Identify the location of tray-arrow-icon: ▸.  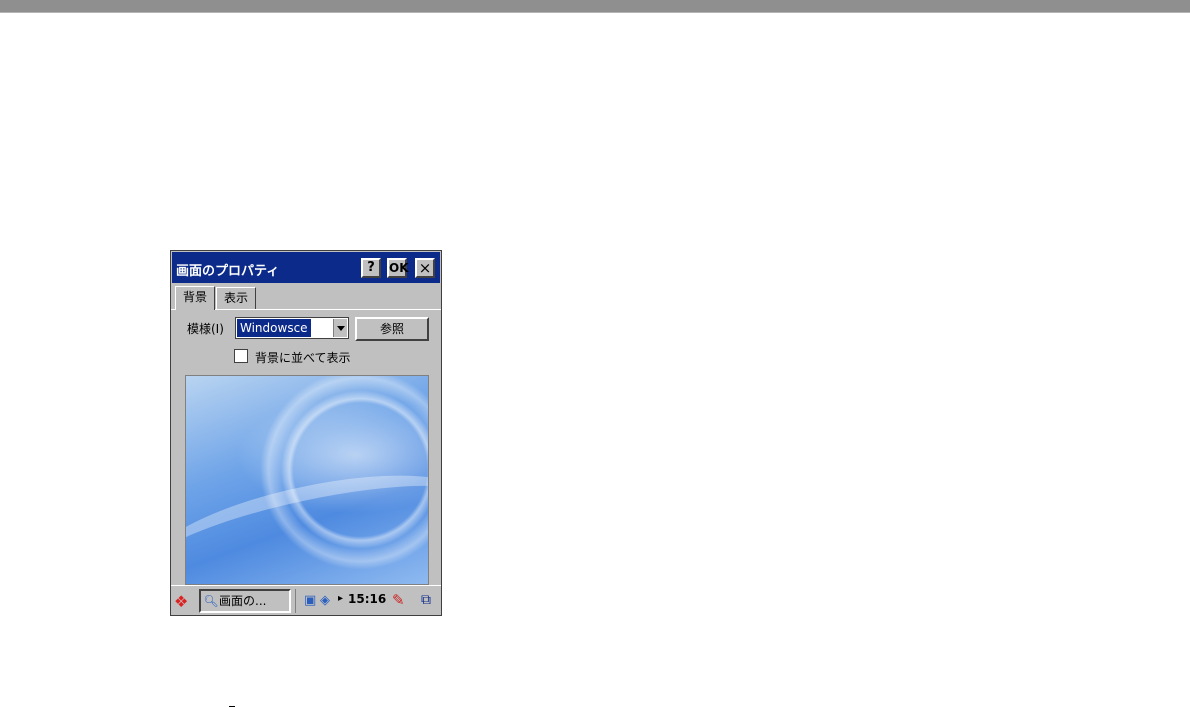
(340, 598).